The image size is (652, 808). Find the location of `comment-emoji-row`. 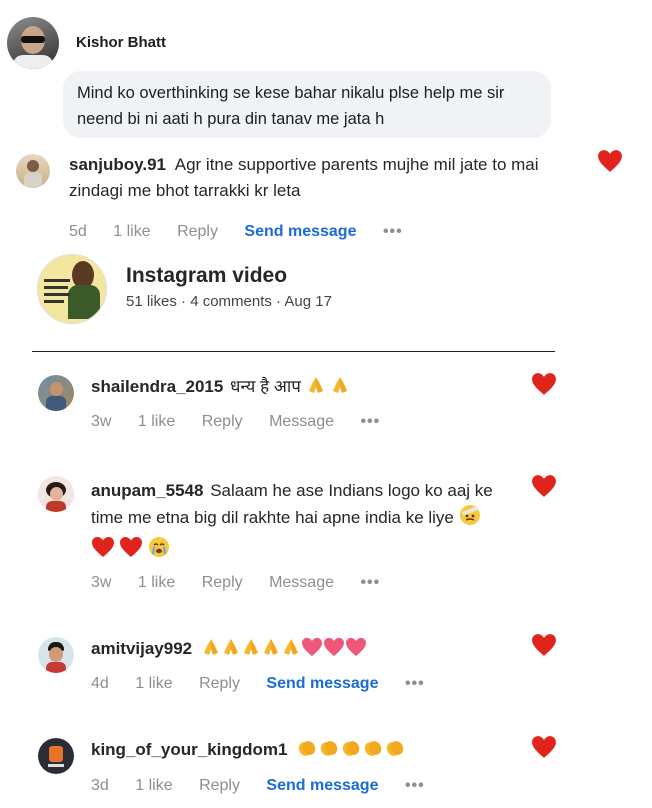

comment-emoji-row is located at coordinates (130, 549).